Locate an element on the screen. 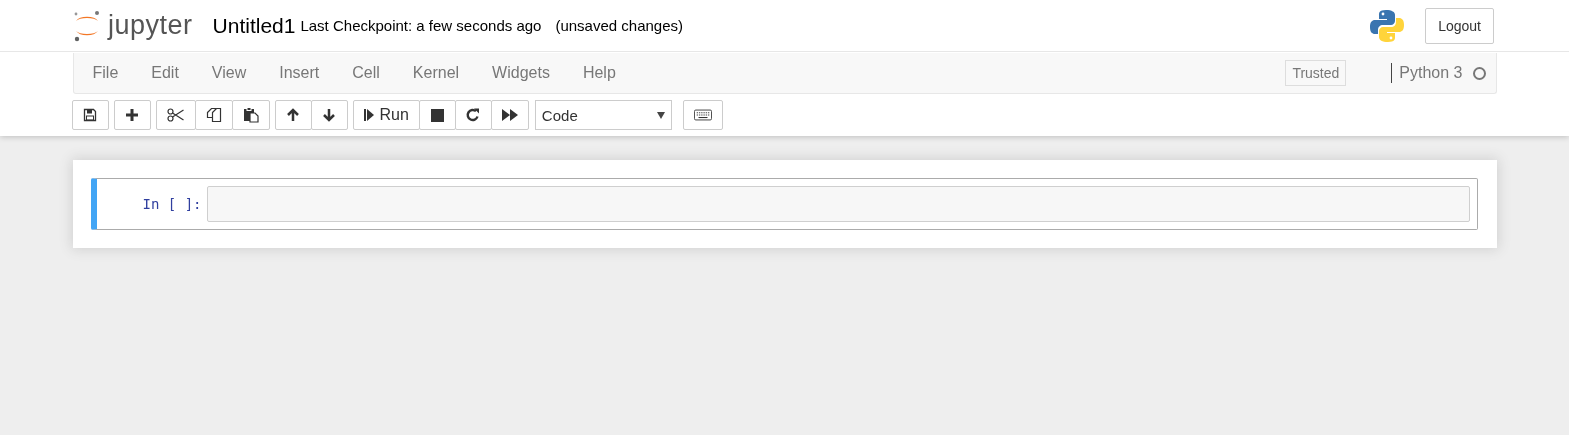 Image resolution: width=1569 pixels, height=435 pixels. add-cell-button is located at coordinates (132, 115).